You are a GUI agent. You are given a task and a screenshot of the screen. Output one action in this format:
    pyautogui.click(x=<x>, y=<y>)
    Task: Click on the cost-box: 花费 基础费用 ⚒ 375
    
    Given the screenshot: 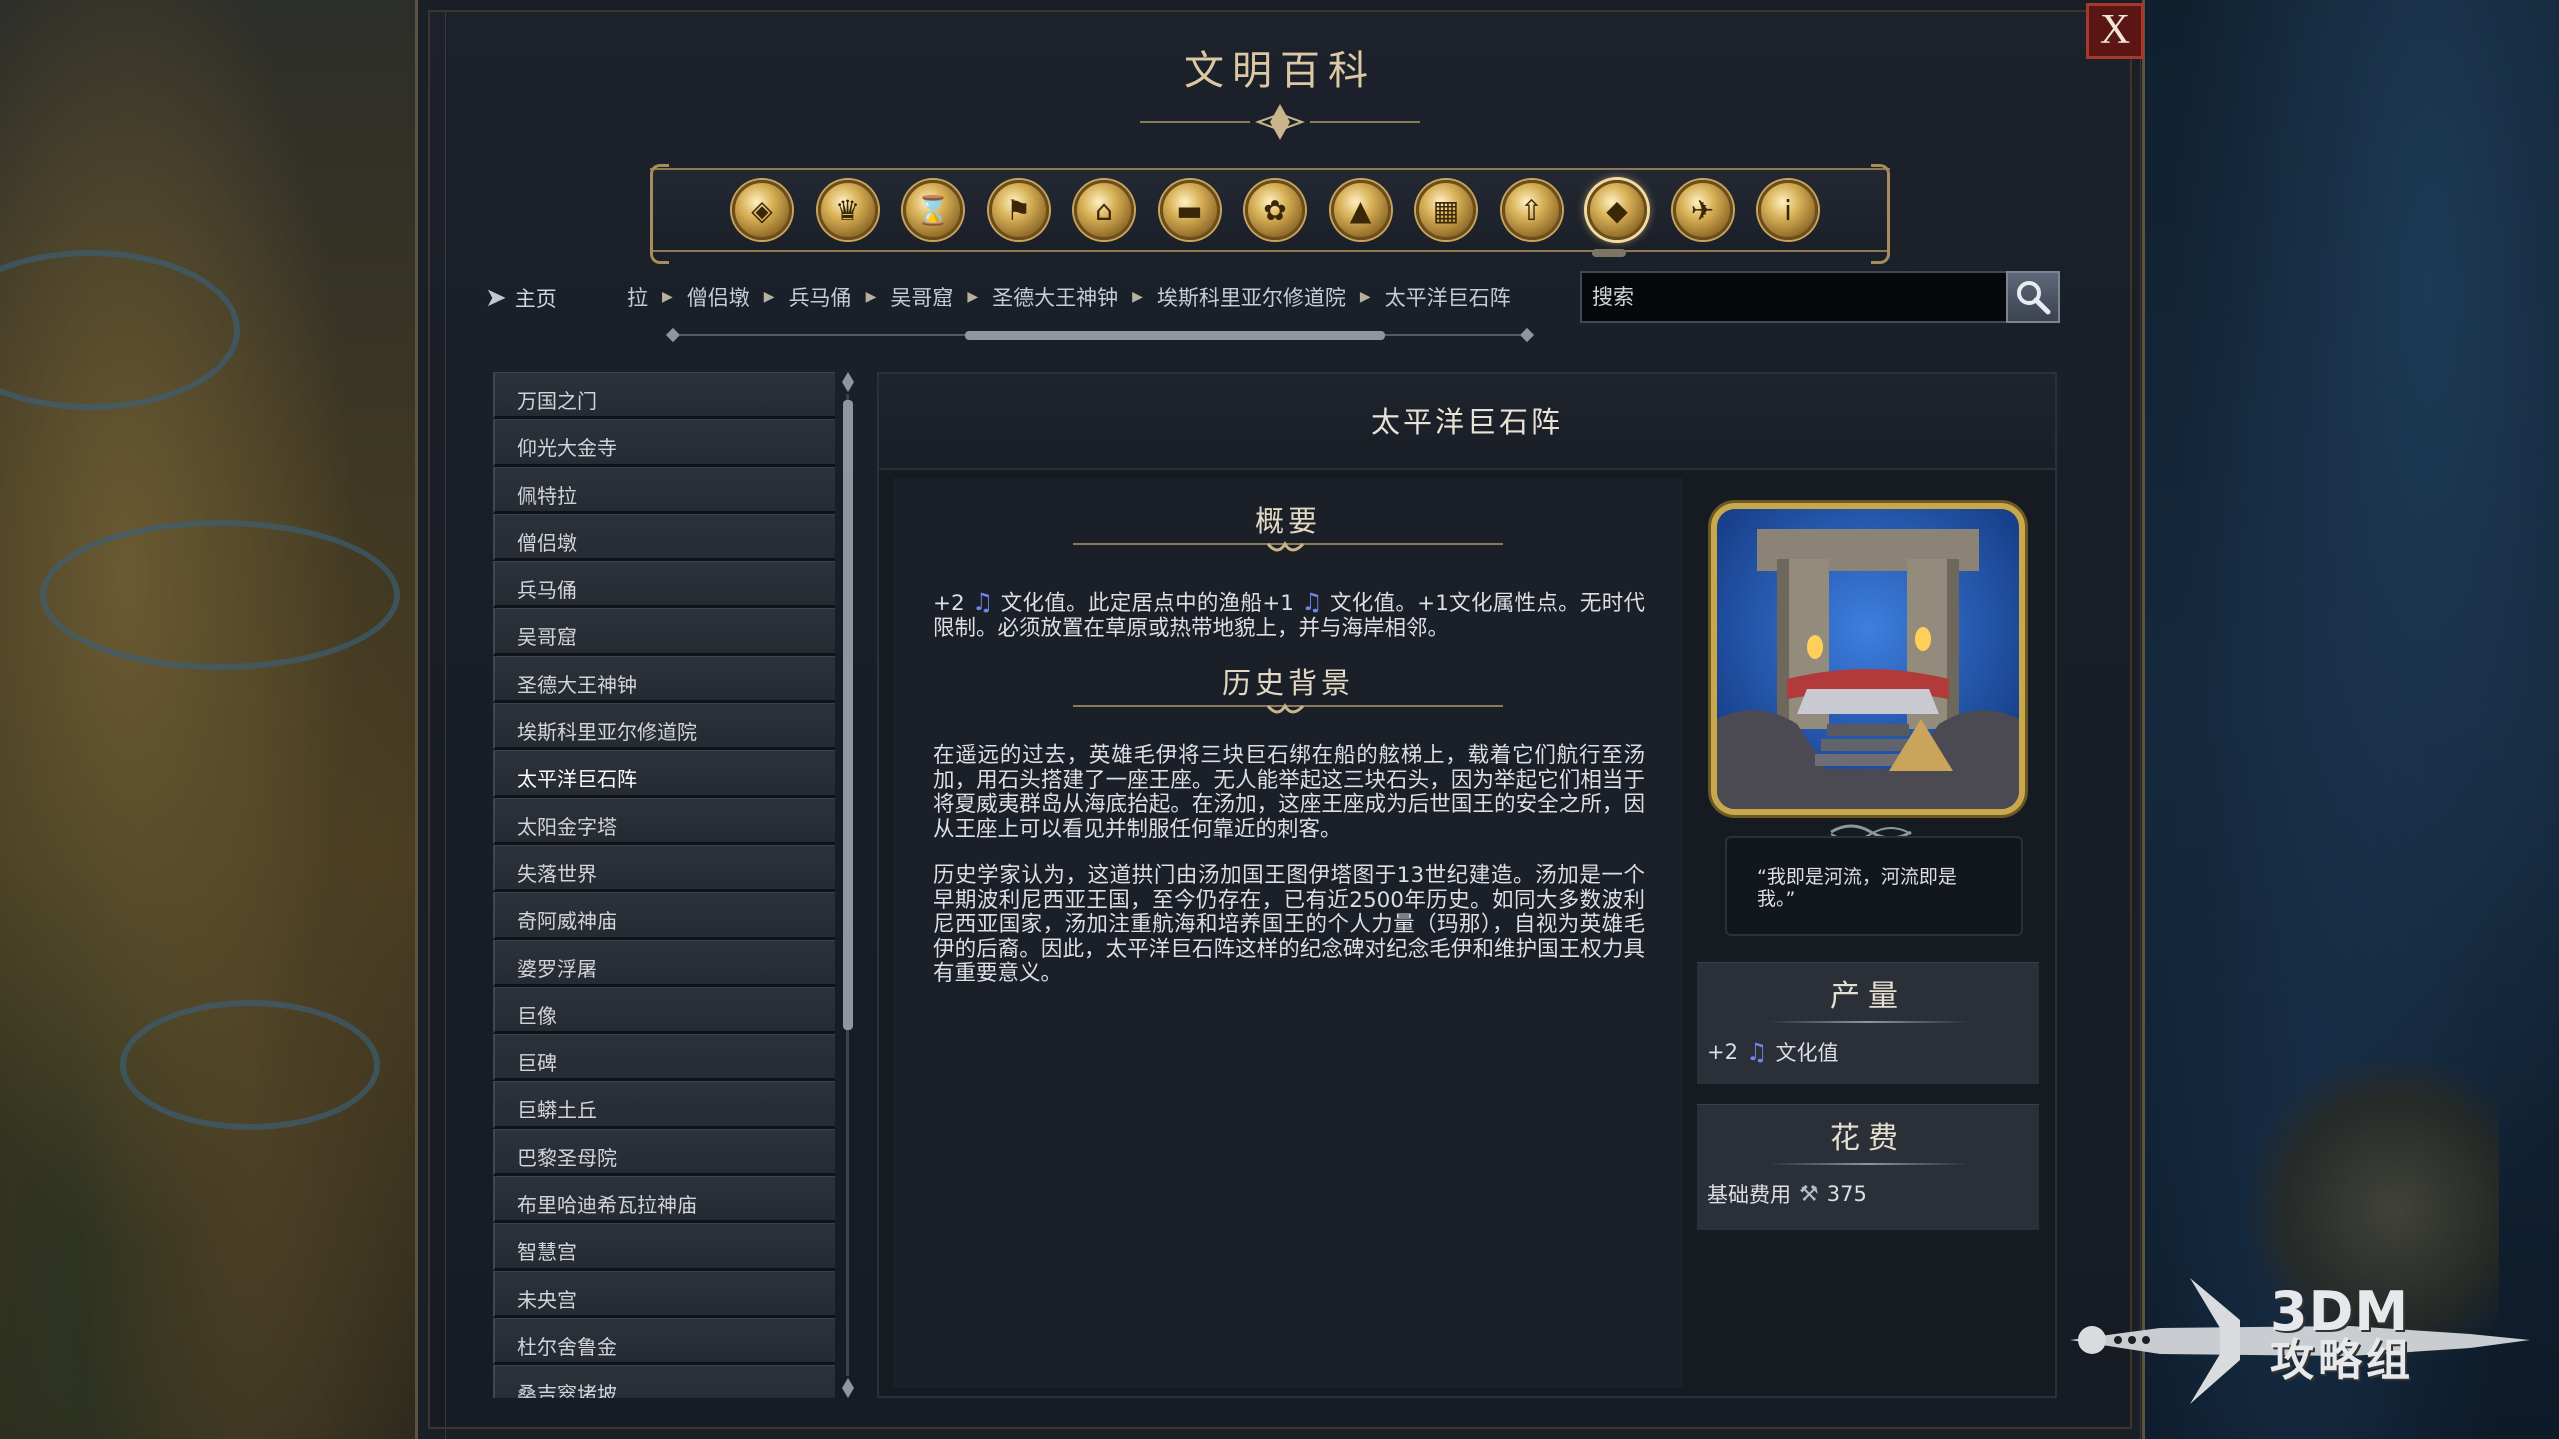 What is the action you would take?
    pyautogui.click(x=1868, y=1167)
    